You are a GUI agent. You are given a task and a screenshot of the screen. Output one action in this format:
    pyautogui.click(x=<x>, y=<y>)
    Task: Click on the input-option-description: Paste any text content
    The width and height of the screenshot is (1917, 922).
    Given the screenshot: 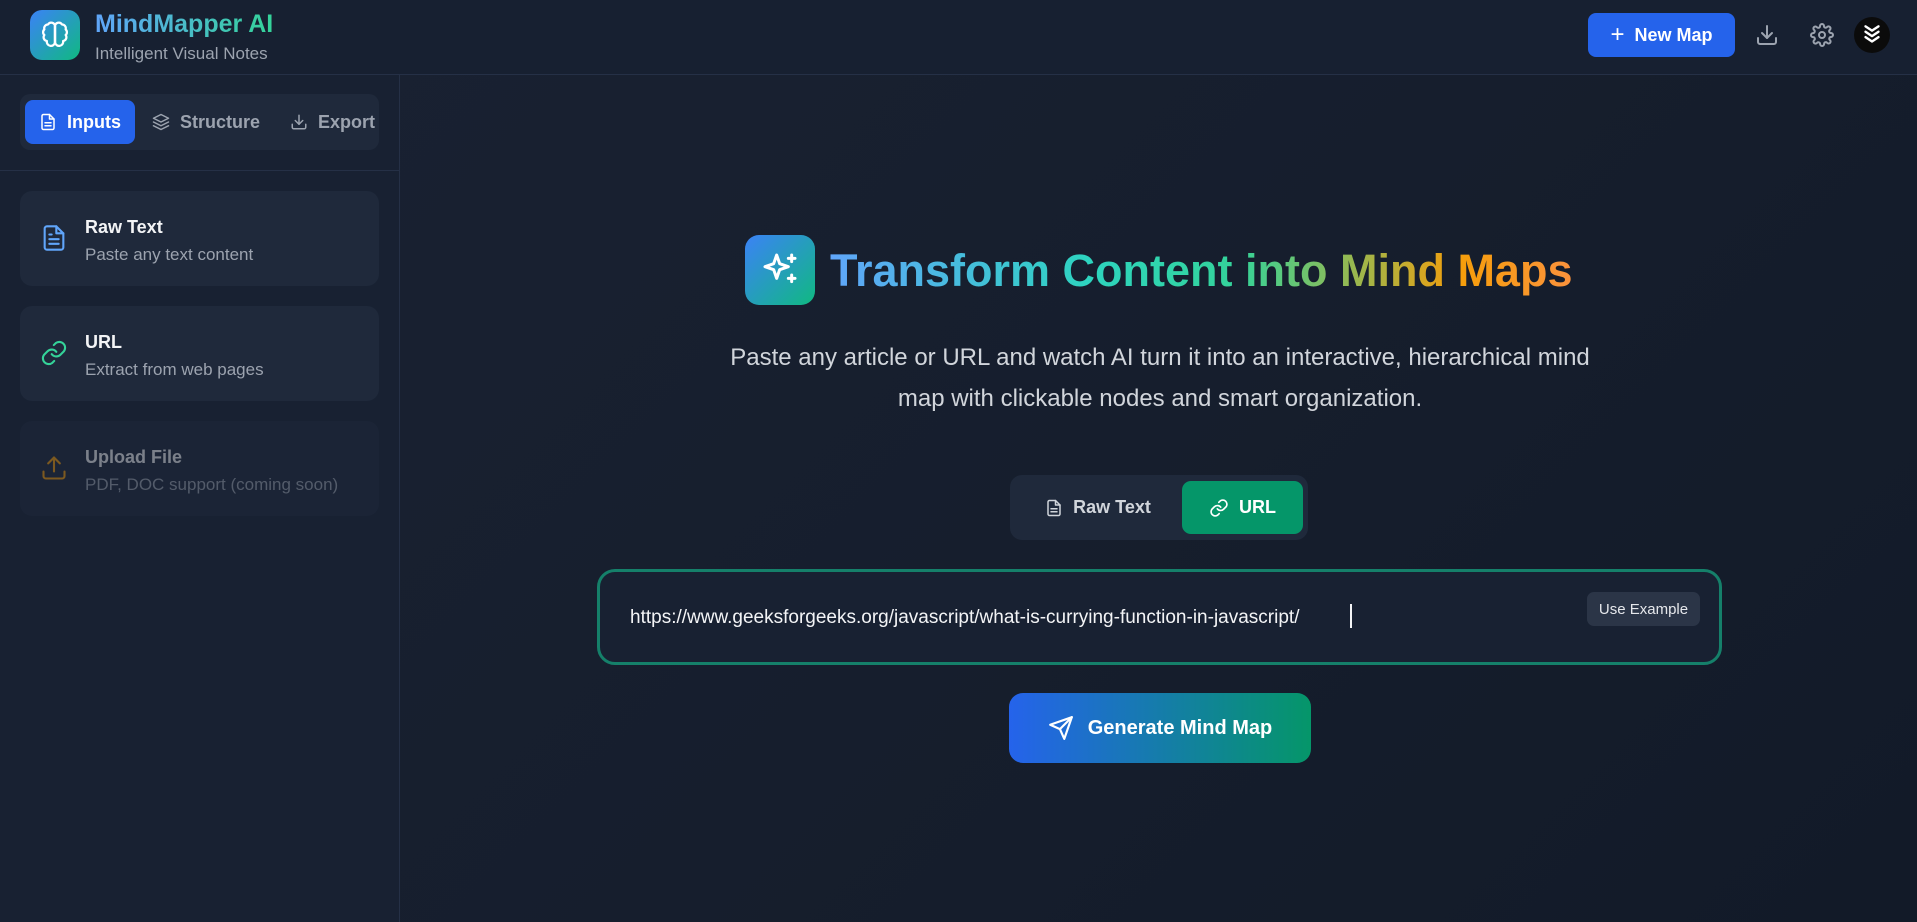 What is the action you would take?
    pyautogui.click(x=169, y=254)
    